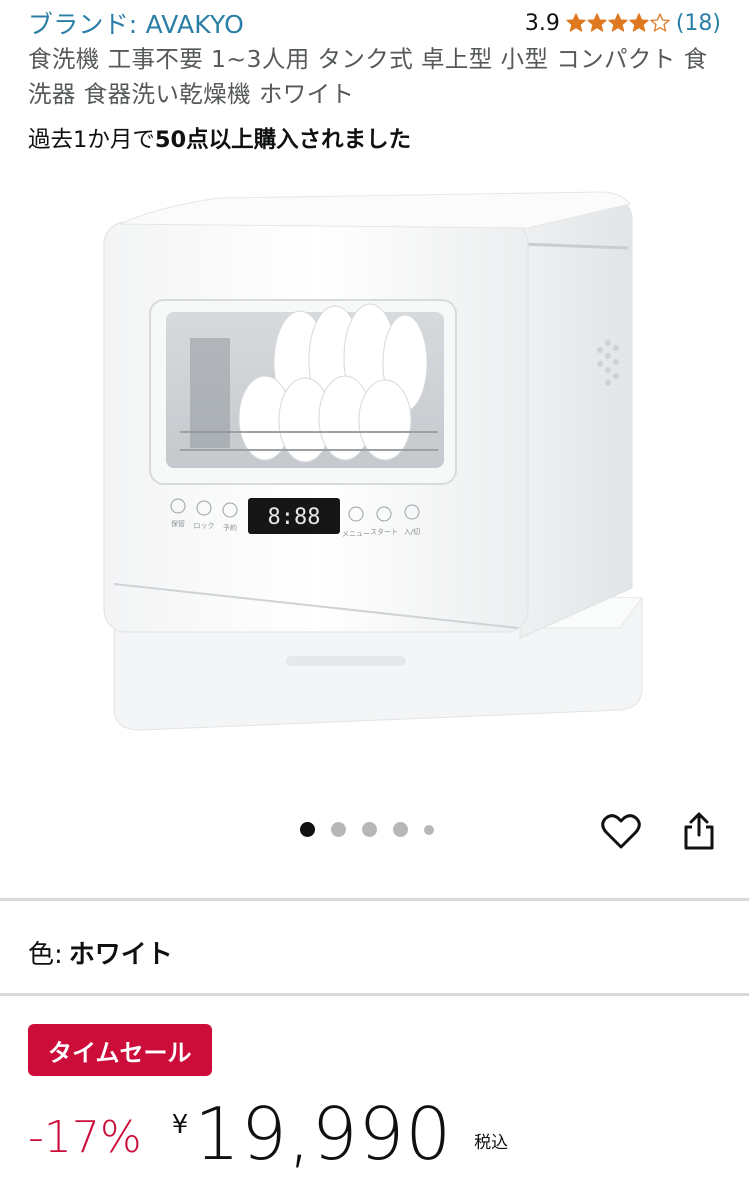 The image size is (749, 1200). I want to click on rating-stars, so click(618, 23).